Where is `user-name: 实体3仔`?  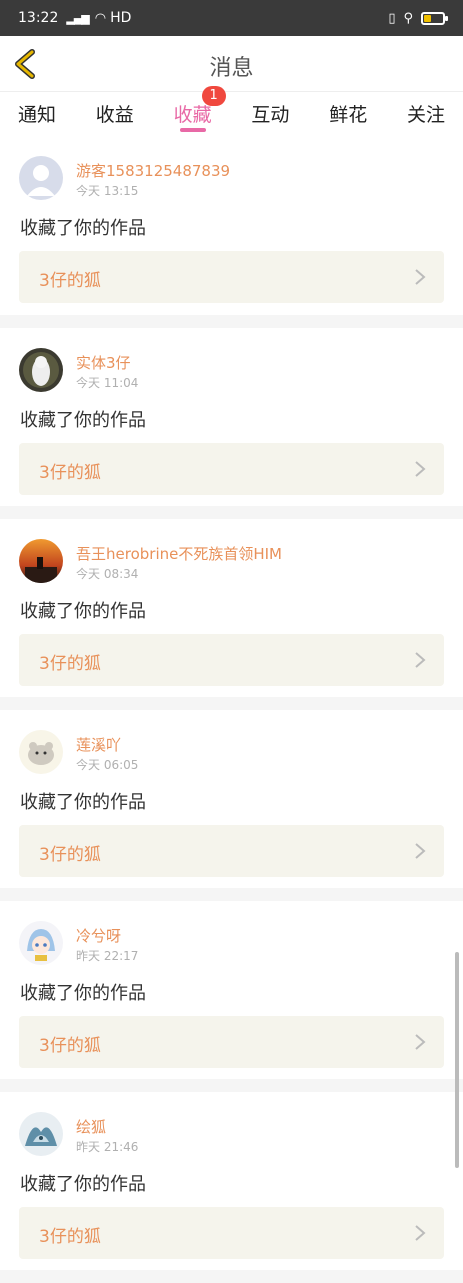 user-name: 实体3仔 is located at coordinates (103, 362).